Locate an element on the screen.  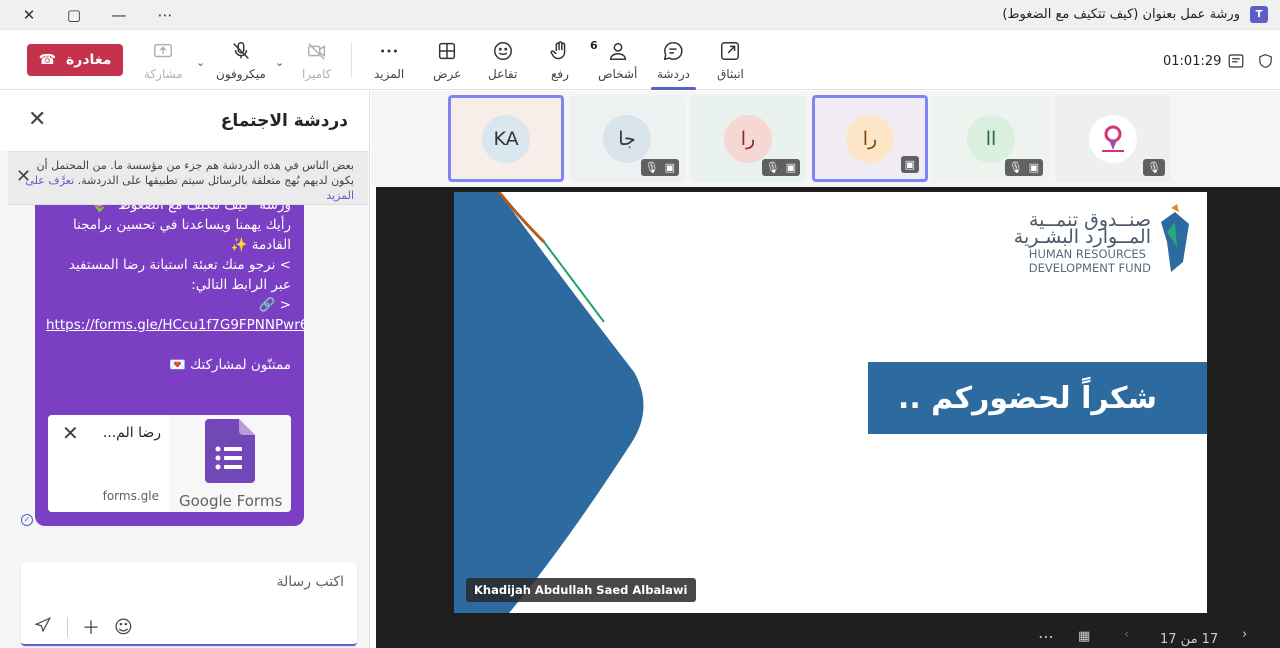
emoji-icon: ☺ is located at coordinates (123, 627).